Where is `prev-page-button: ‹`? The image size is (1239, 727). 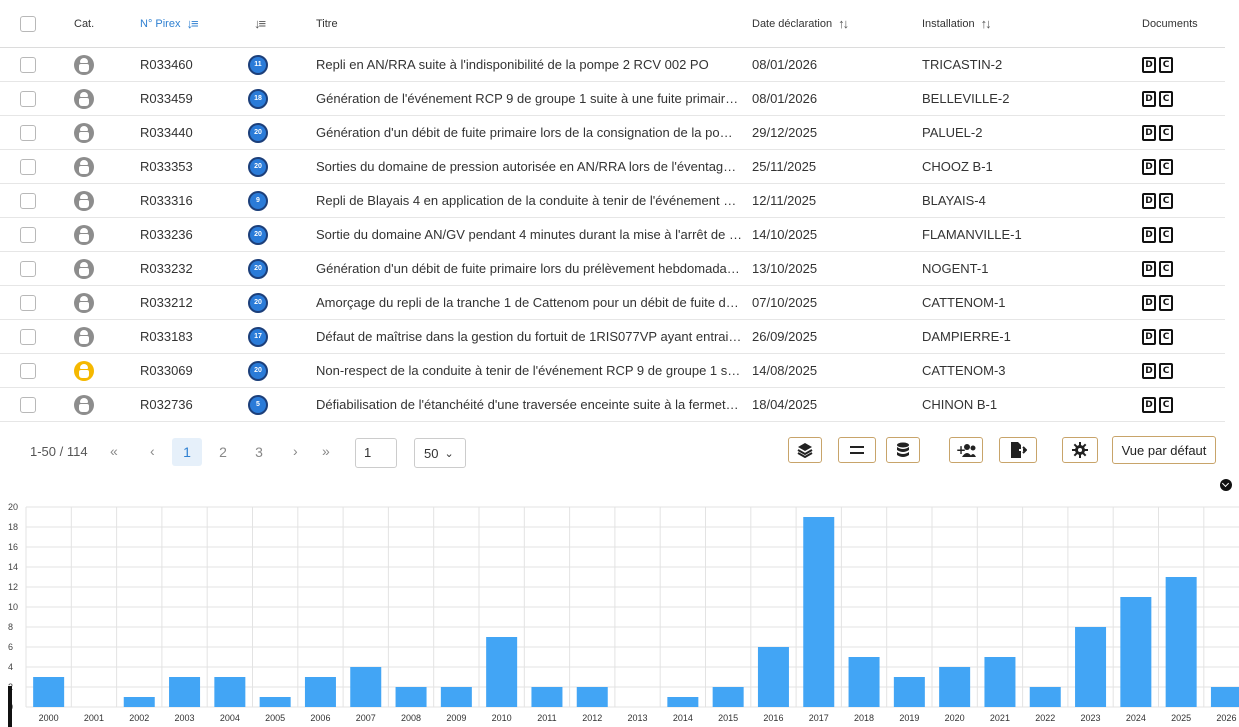 prev-page-button: ‹ is located at coordinates (152, 451).